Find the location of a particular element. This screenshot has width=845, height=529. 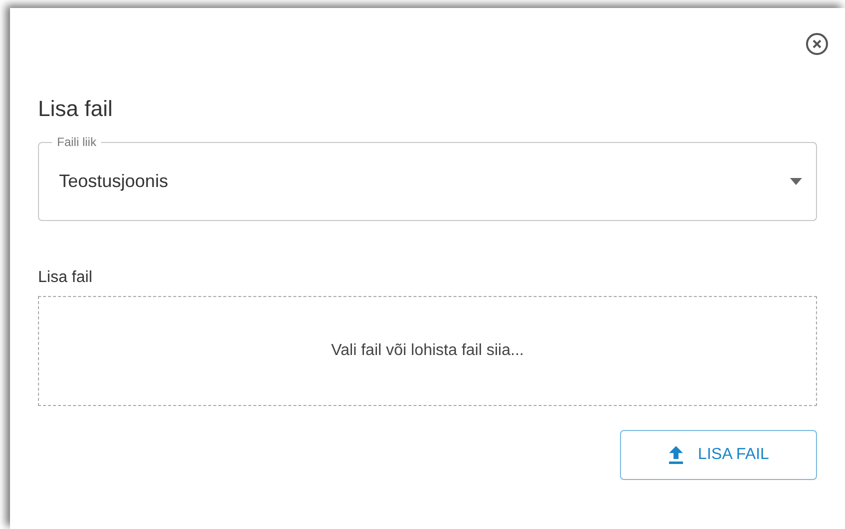

select-value: Teostusjoonis is located at coordinates (113, 181).